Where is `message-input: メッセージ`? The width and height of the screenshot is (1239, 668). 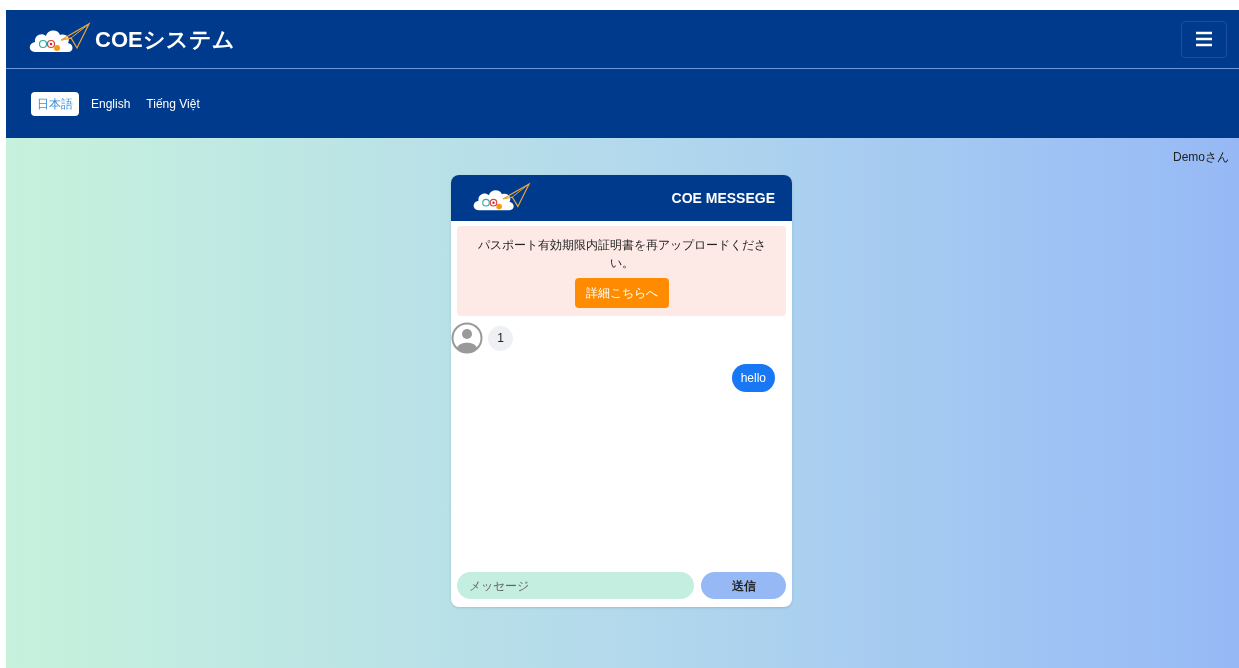 message-input: メッセージ is located at coordinates (575, 585).